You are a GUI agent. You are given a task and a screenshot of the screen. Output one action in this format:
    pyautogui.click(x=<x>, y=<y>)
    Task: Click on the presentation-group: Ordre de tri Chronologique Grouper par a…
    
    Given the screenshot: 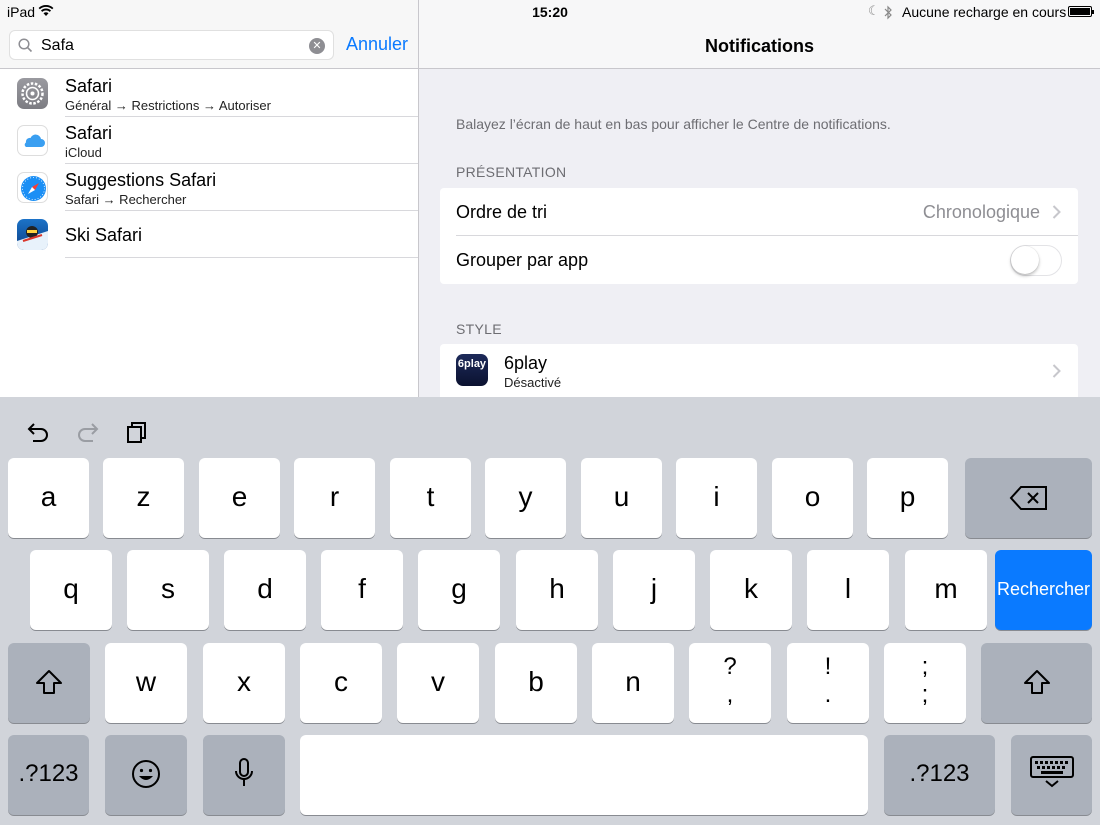 What is the action you would take?
    pyautogui.click(x=759, y=236)
    